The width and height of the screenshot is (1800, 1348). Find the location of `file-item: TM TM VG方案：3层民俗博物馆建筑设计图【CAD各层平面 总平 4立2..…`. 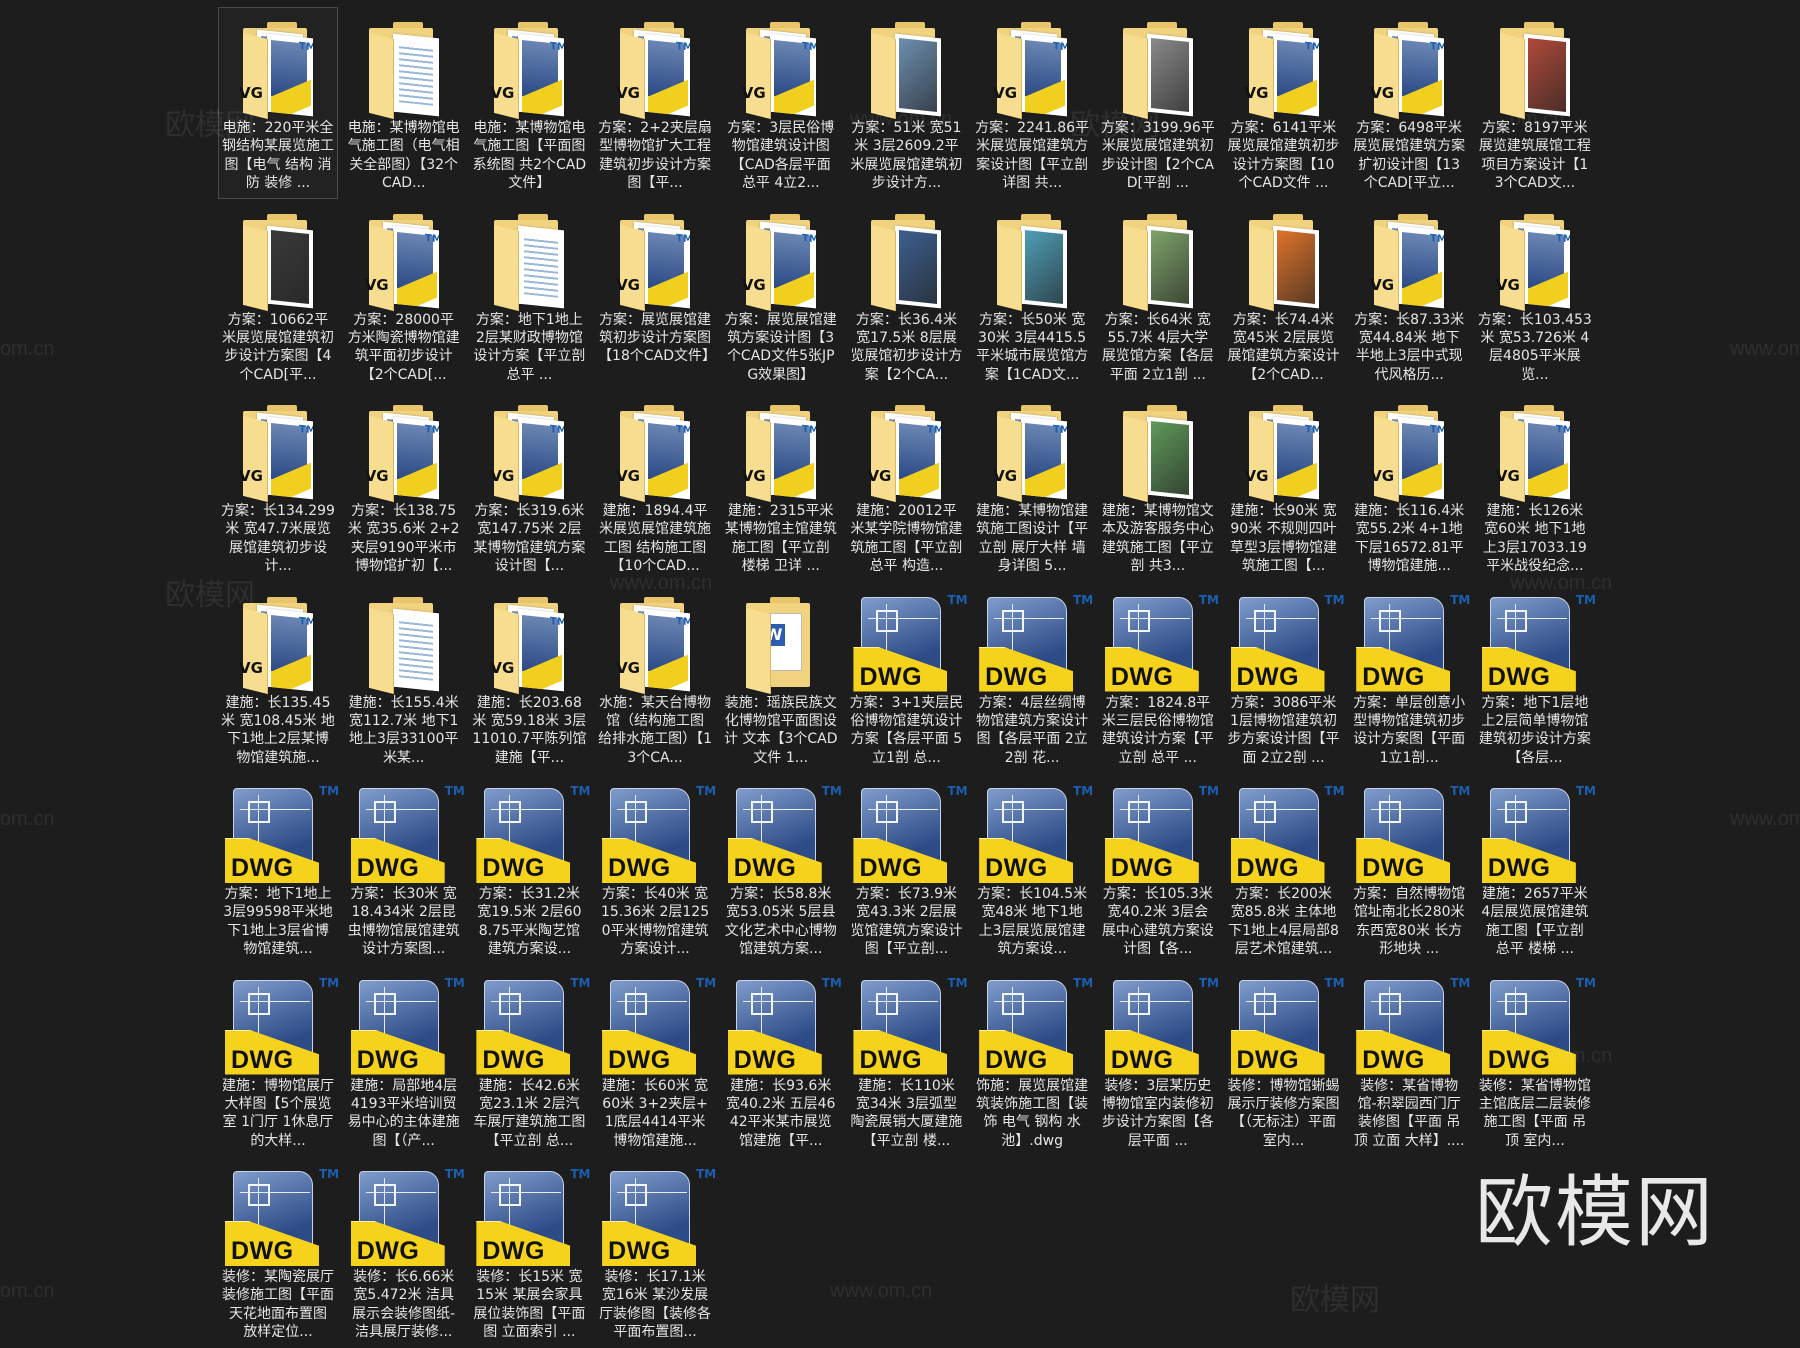

file-item: TM TM VG方案：3层民俗博物馆建筑设计图【CAD各层平面 总平 4立2..… is located at coordinates (781, 103).